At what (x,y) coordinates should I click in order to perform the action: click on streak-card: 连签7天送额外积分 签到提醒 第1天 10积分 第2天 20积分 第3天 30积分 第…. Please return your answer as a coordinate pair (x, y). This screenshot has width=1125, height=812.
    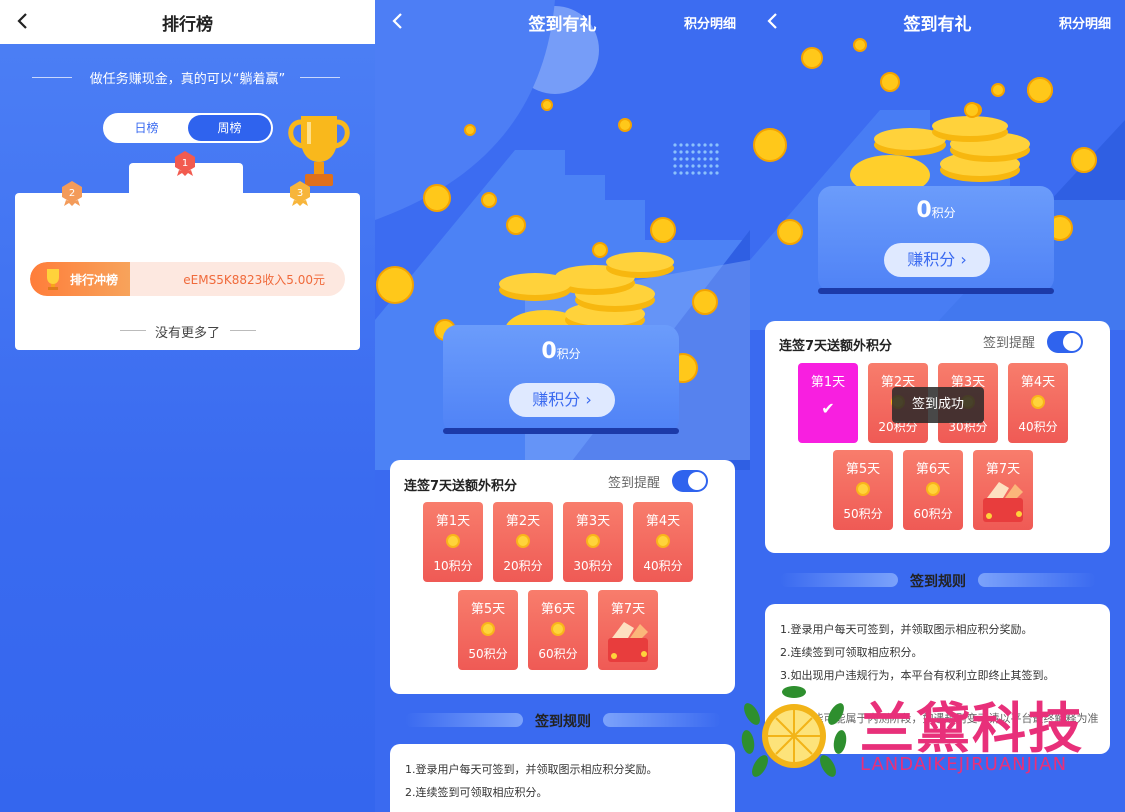
    Looking at the image, I should click on (562, 577).